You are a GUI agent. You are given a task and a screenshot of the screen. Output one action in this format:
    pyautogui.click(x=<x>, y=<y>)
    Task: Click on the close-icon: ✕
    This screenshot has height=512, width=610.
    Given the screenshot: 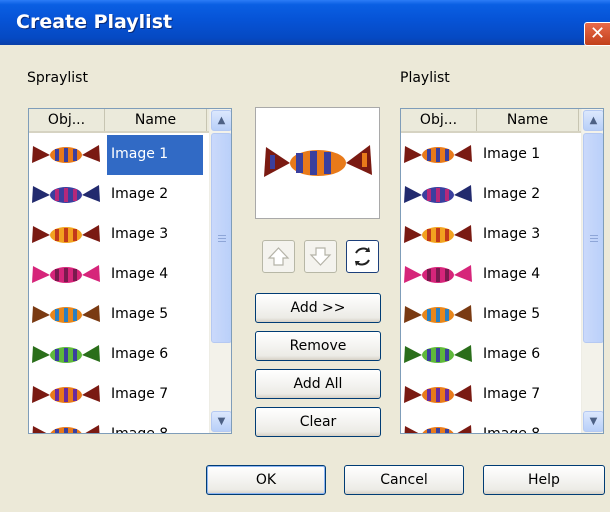 What is the action you would take?
    pyautogui.click(x=597, y=33)
    